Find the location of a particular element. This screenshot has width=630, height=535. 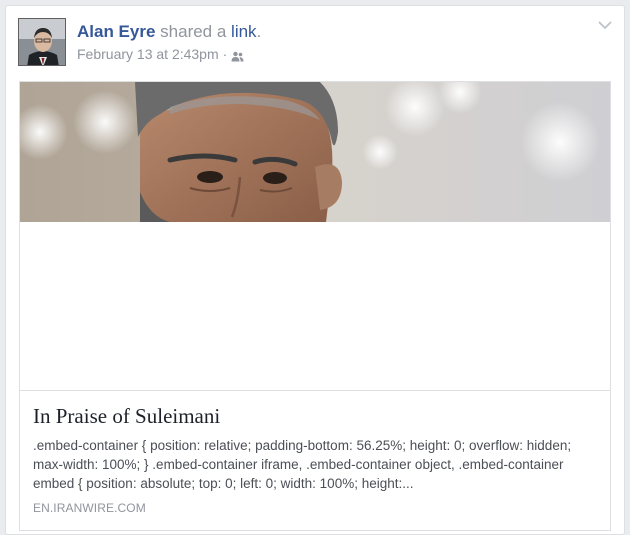

shared-link-link: link is located at coordinates (244, 31).